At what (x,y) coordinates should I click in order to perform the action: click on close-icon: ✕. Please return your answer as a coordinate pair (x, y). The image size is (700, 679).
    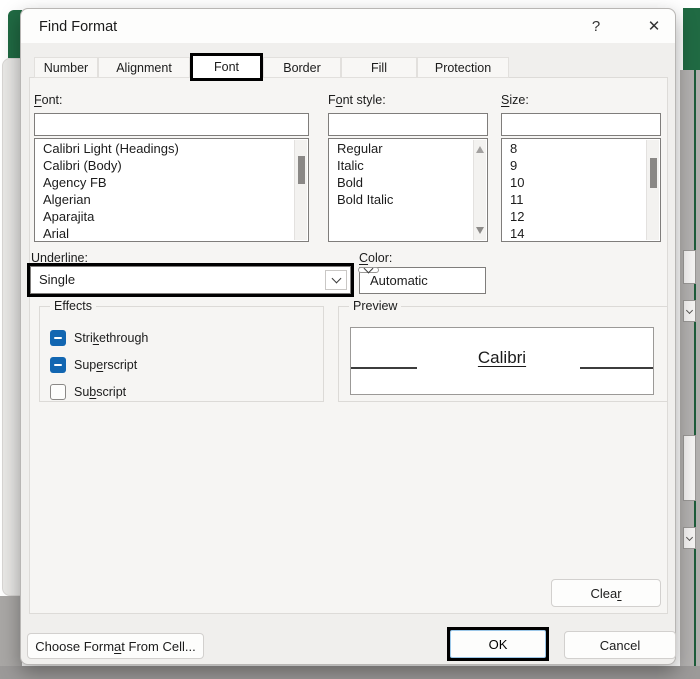
    Looking at the image, I should click on (654, 26).